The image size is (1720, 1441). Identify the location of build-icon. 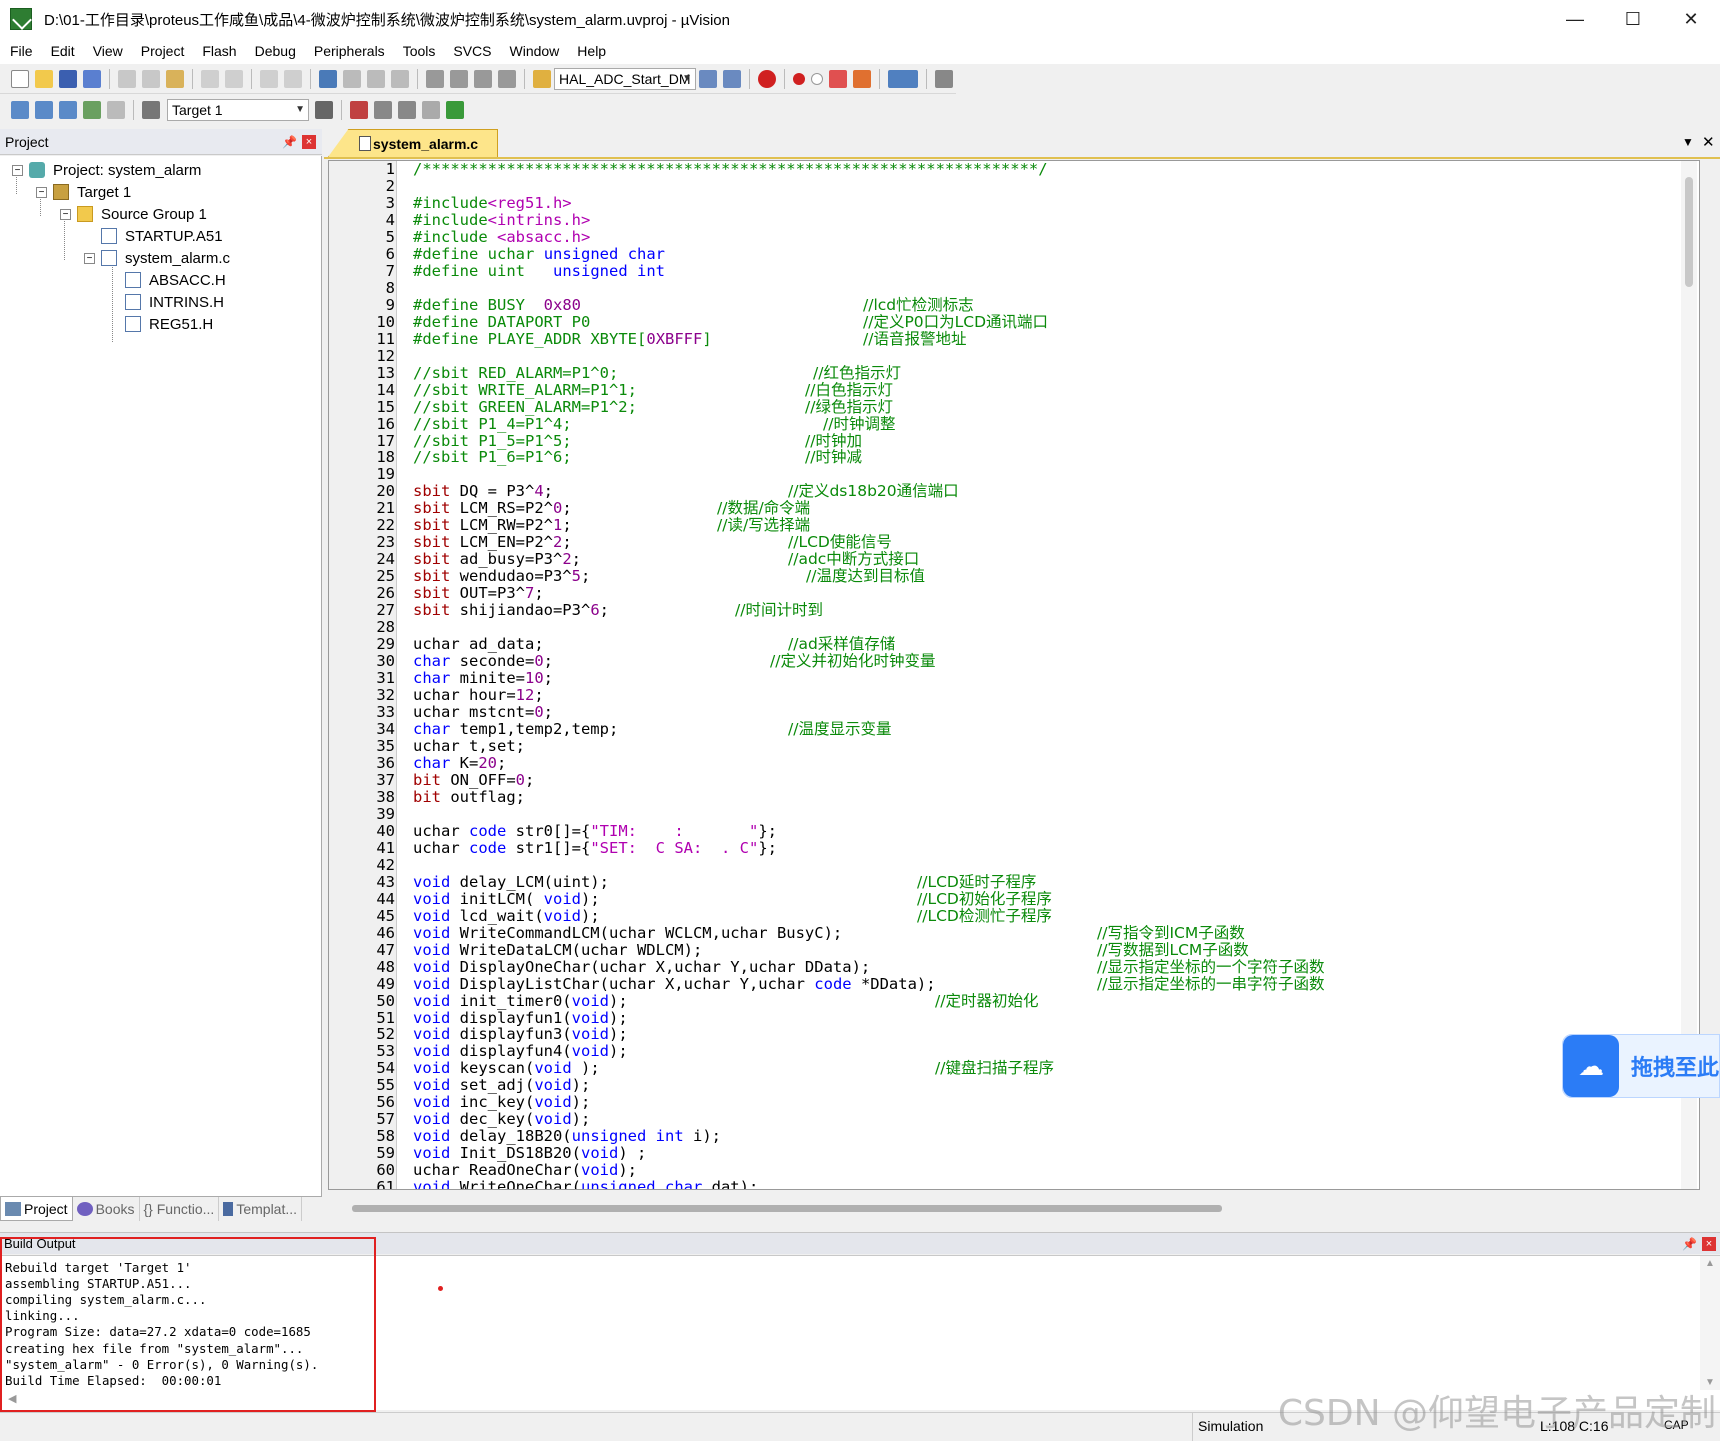
(44, 110).